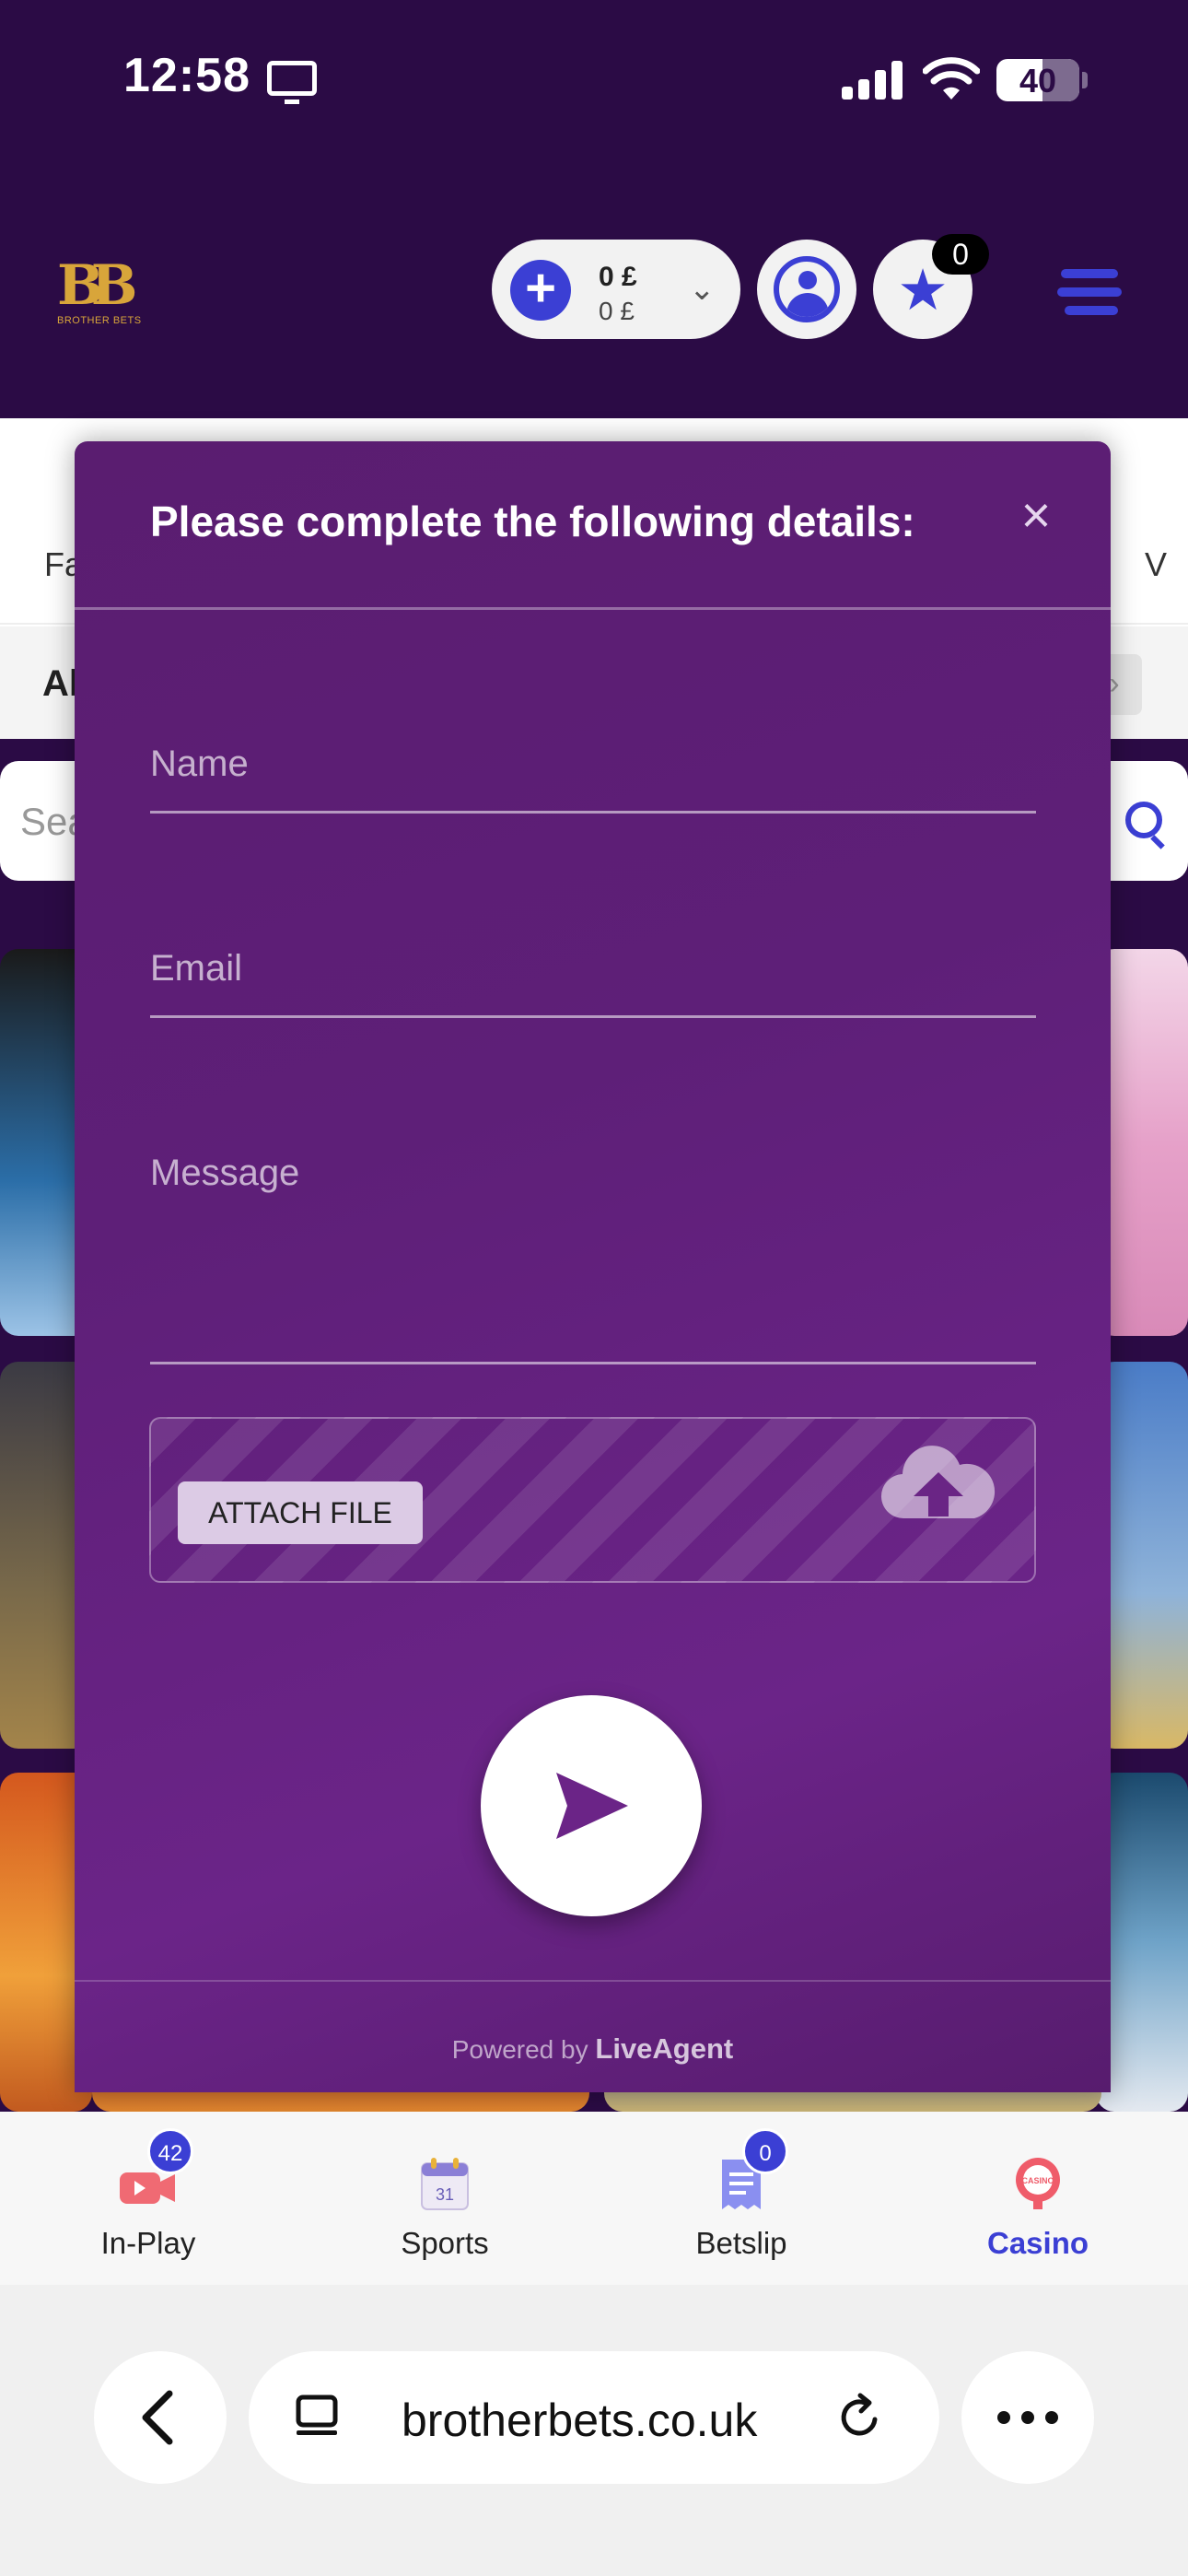 The width and height of the screenshot is (1188, 2576). I want to click on back-button, so click(160, 2417).